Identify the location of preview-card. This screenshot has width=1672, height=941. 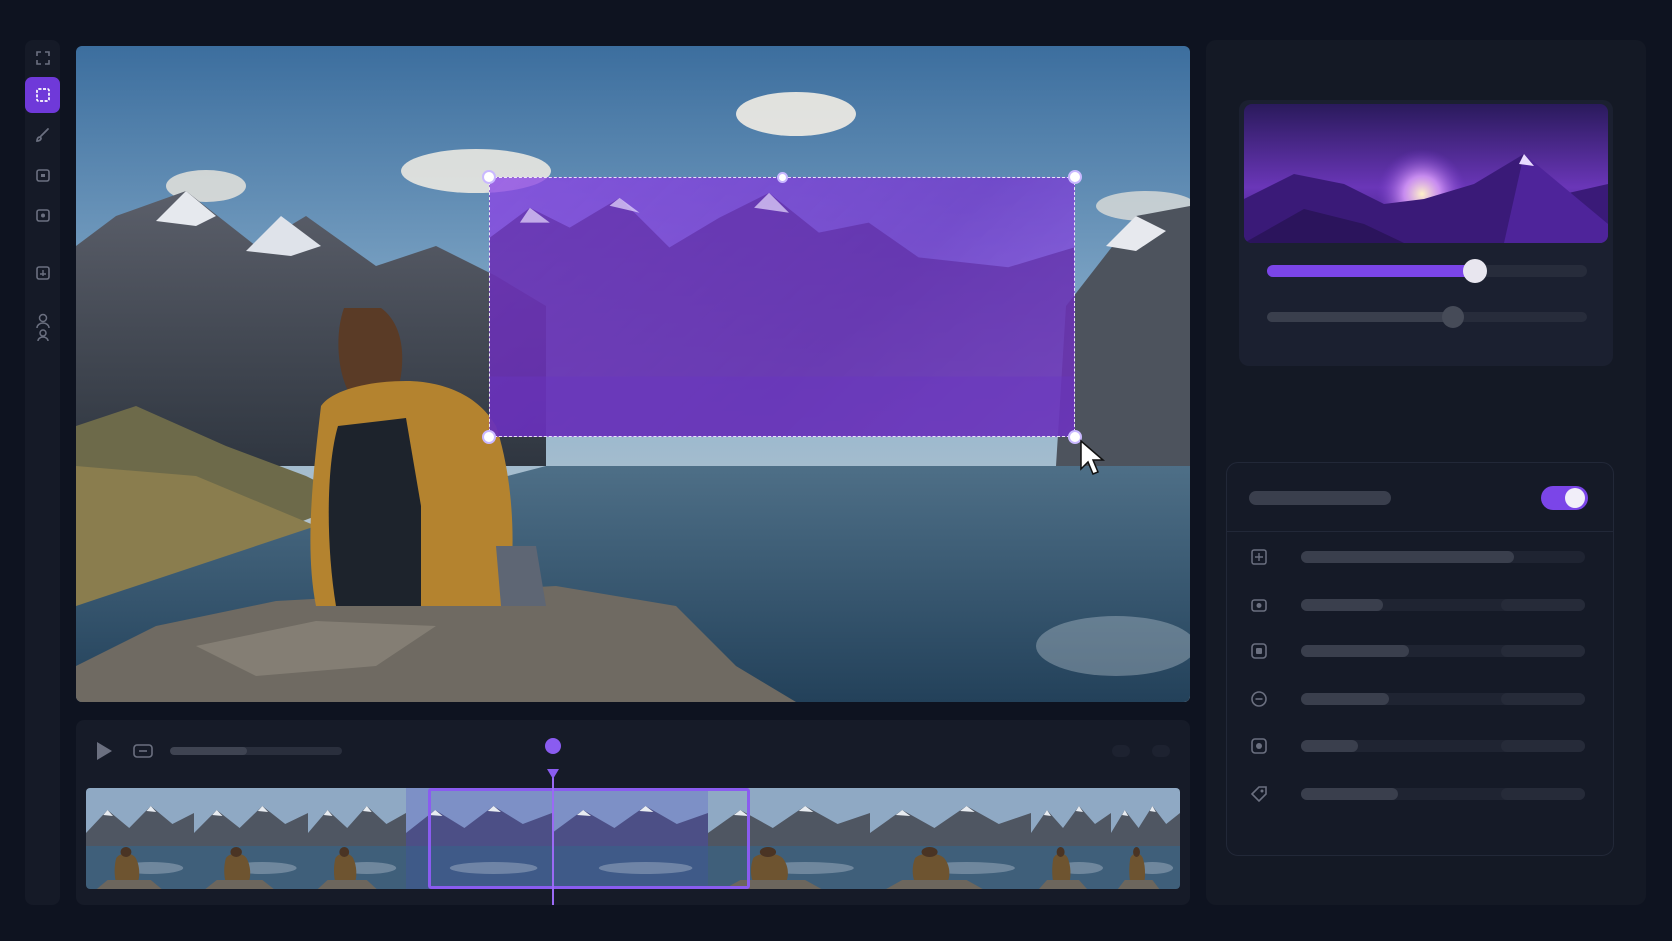
(1426, 233).